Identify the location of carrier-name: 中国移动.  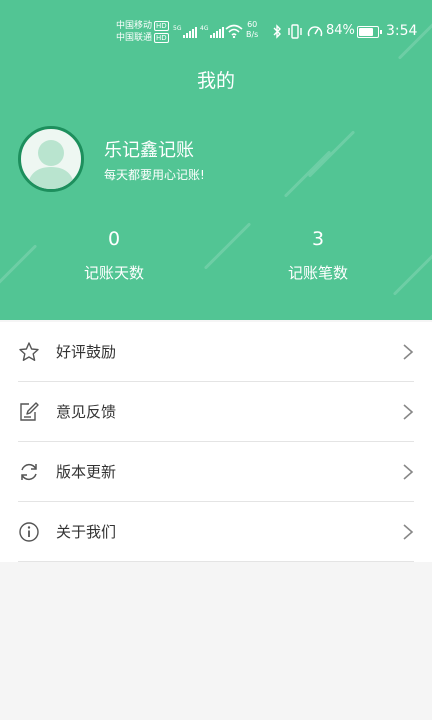
(134, 26).